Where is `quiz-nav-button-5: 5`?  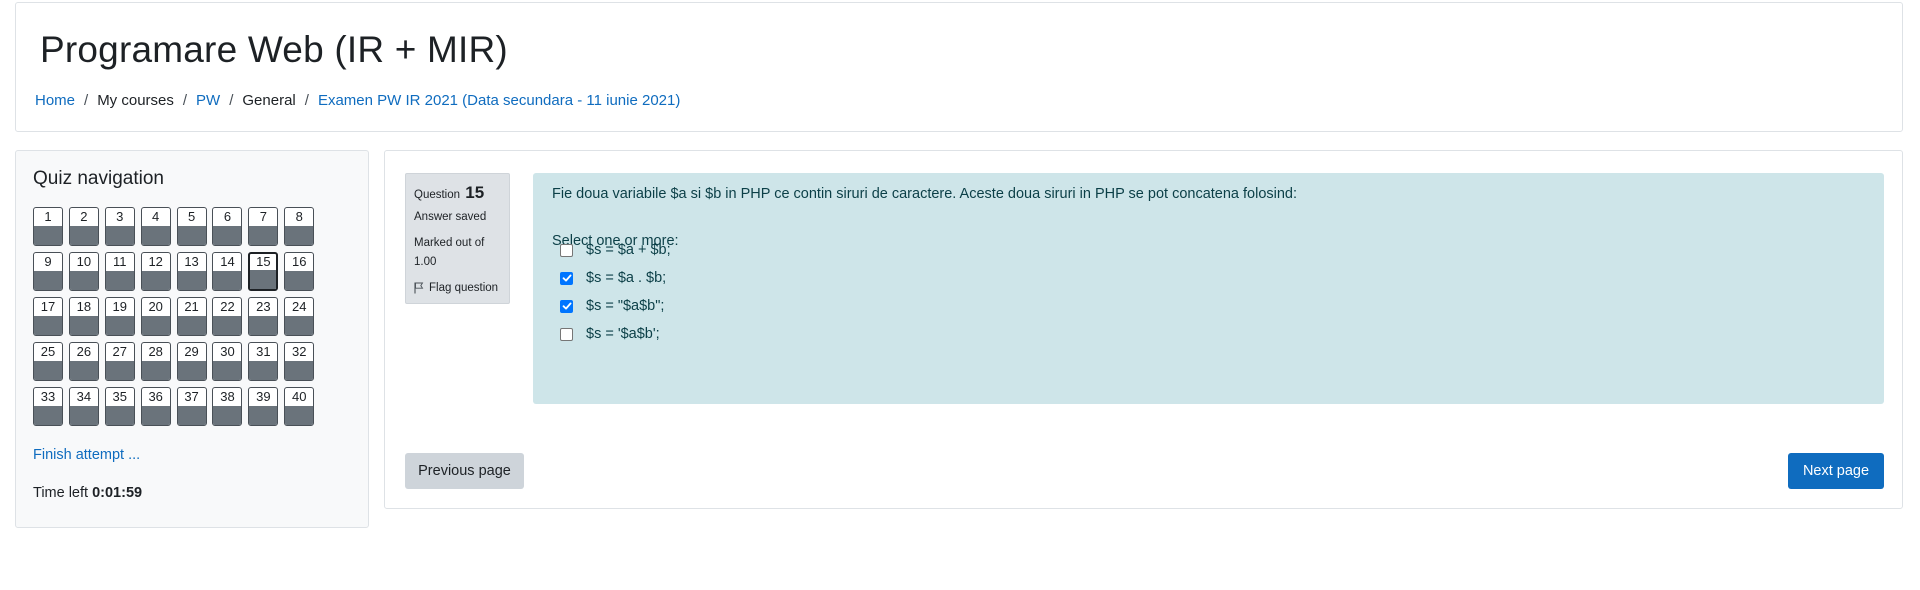
quiz-nav-button-5: 5 is located at coordinates (191, 226).